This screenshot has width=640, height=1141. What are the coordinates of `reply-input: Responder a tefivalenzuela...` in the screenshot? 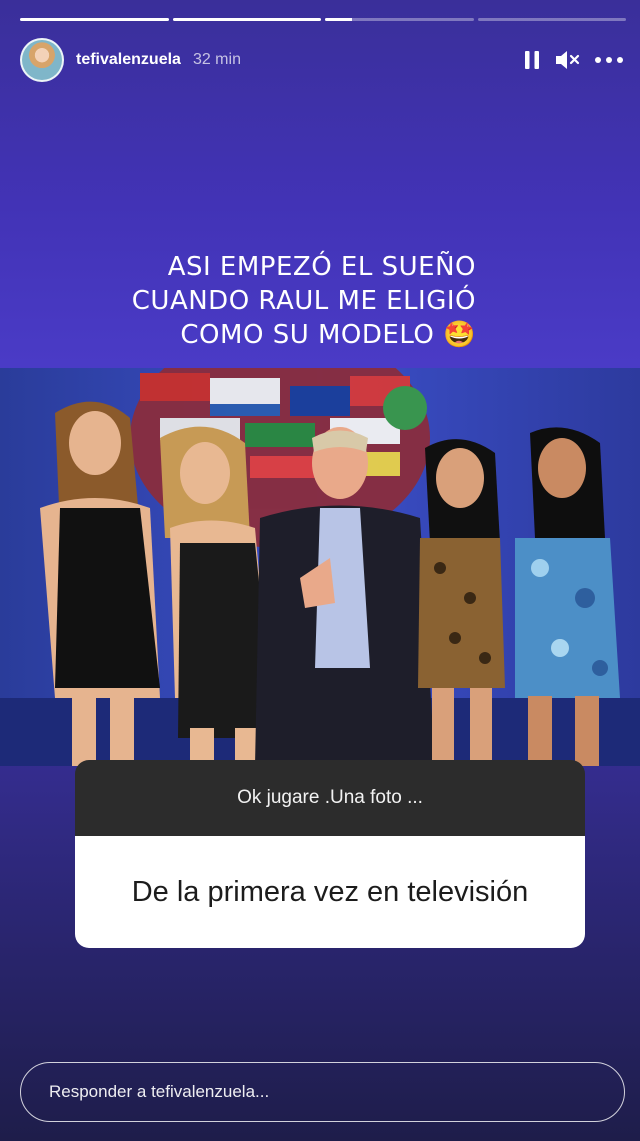 It's located at (322, 1092).